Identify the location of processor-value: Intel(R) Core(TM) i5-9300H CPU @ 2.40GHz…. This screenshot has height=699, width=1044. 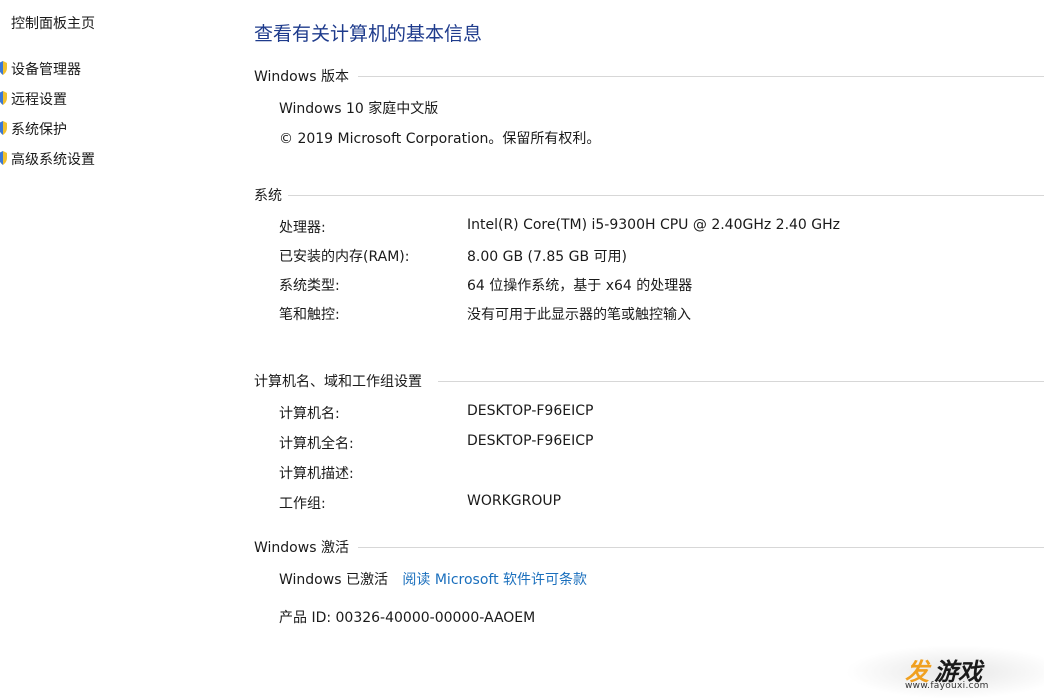
(654, 225).